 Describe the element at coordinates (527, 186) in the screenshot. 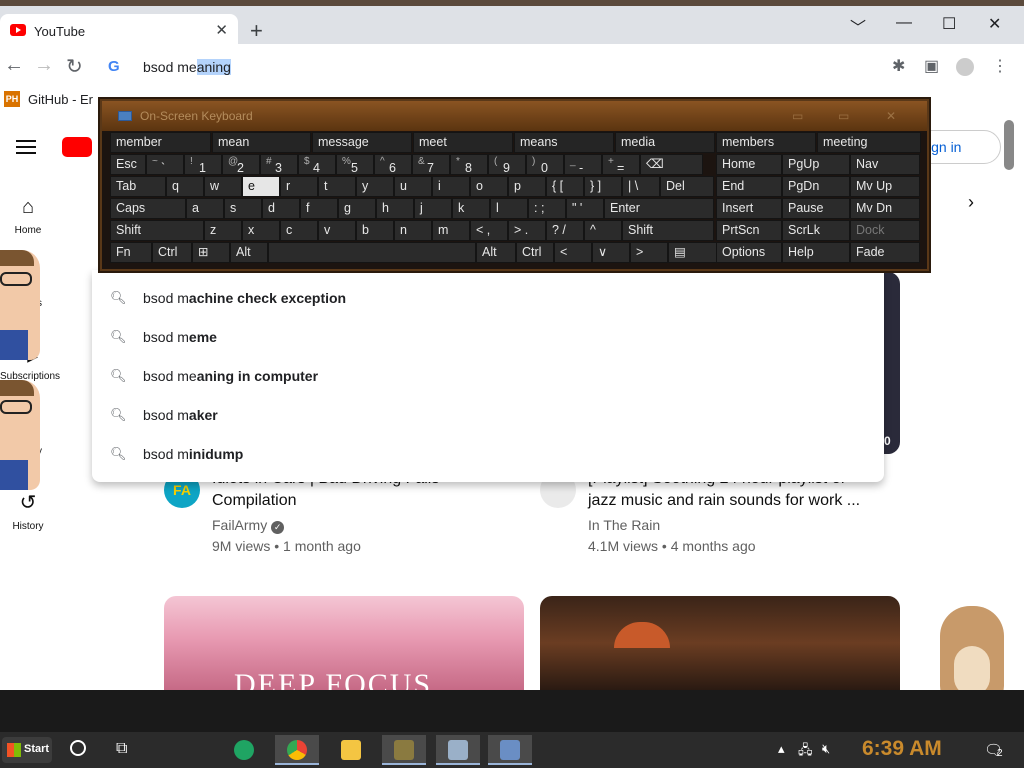

I see `osk-key: p` at that location.